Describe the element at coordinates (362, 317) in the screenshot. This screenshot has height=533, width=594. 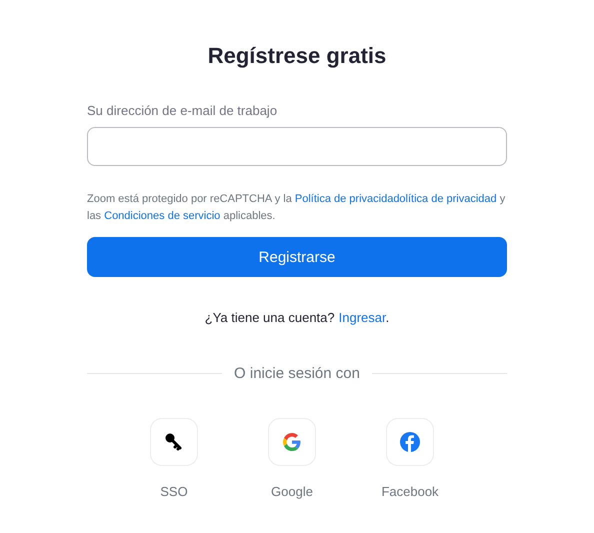
I see `login-link: Ingresar` at that location.